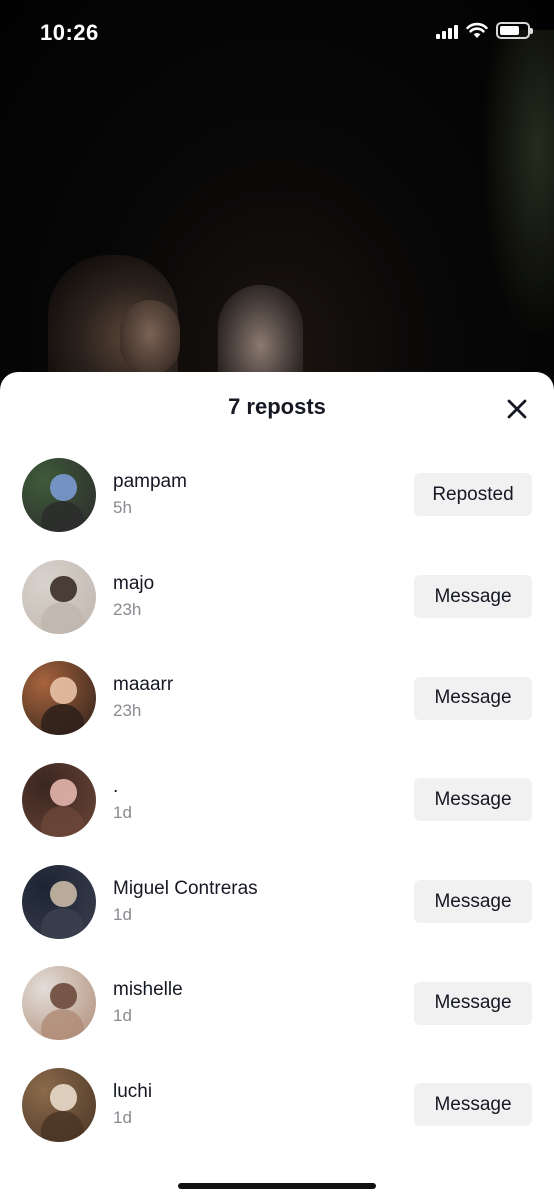  I want to click on status-time: 10:26, so click(69, 32).